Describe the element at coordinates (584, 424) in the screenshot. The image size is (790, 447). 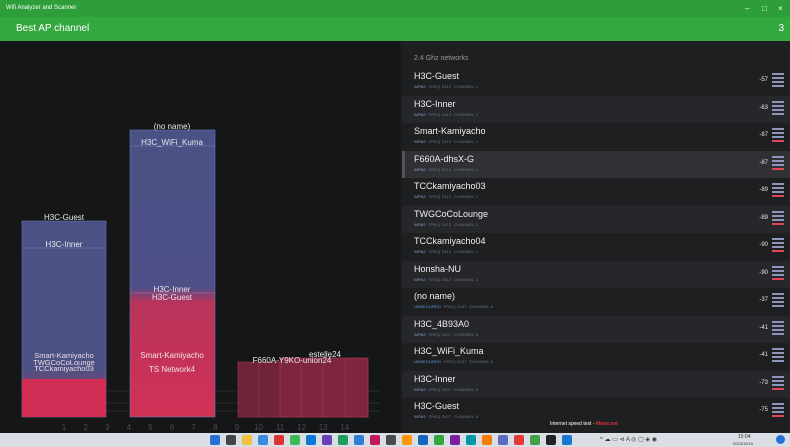
I see `speedtest-banner: Internet speed test - Meter.net` at that location.